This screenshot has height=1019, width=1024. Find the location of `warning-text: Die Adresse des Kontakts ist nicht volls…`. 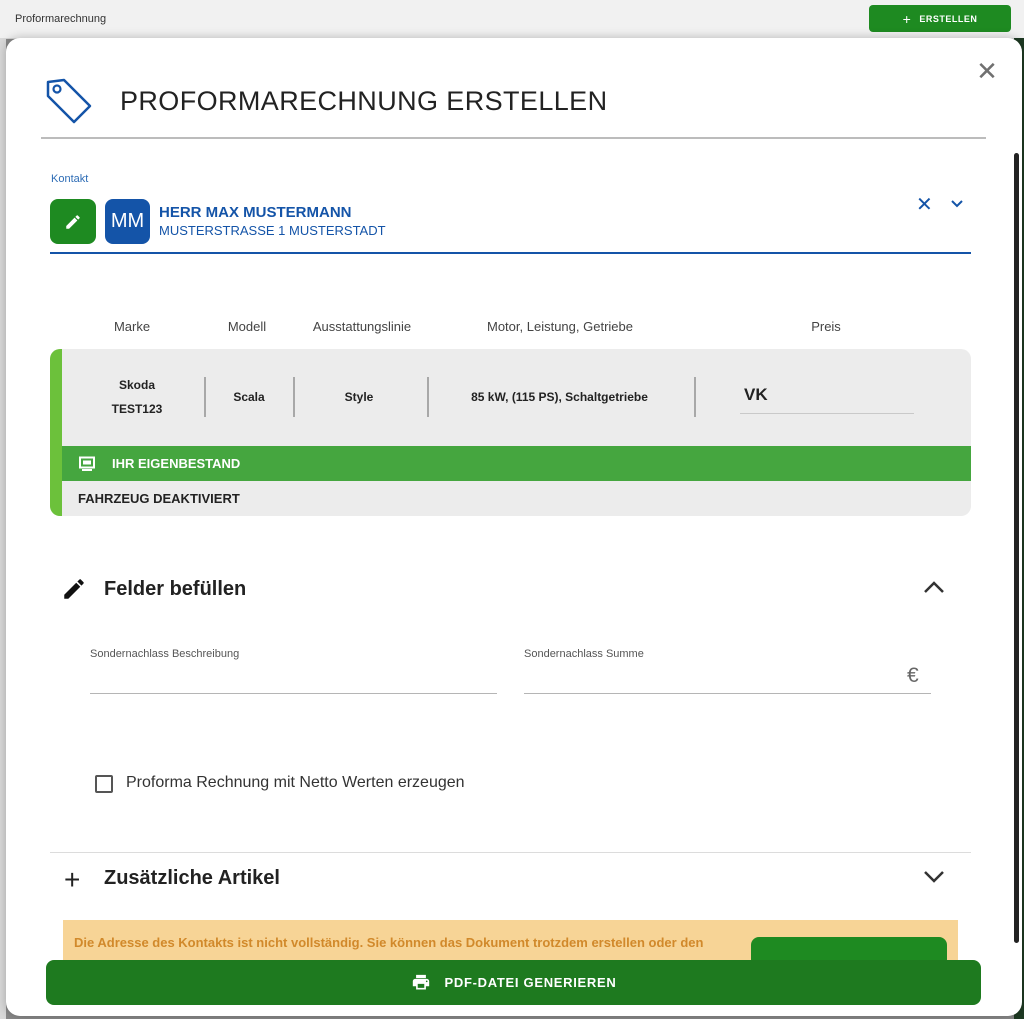

warning-text: Die Adresse des Kontakts ist nicht volls… is located at coordinates (389, 942).